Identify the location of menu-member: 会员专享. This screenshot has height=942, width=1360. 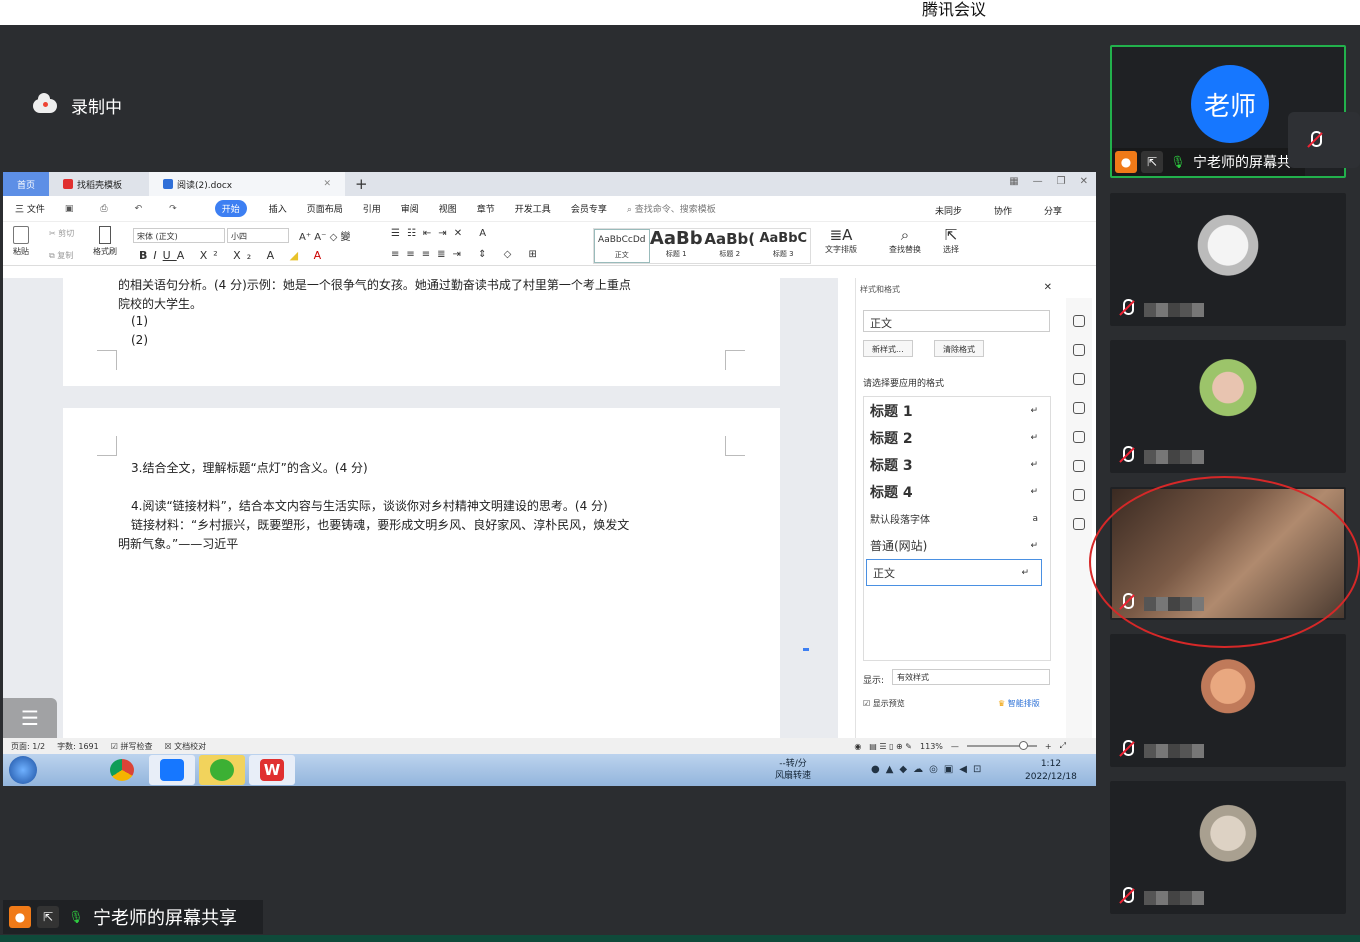
(589, 208).